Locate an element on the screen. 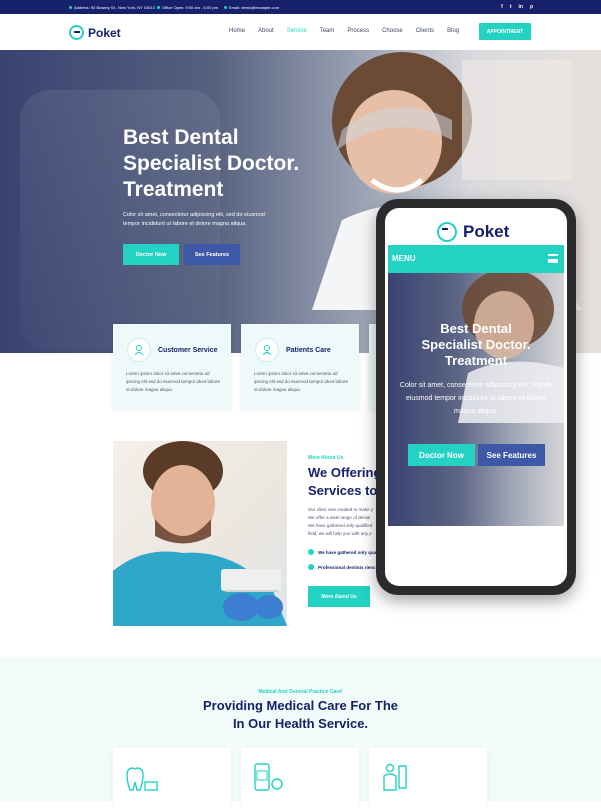  phone-logo: Poket is located at coordinates (473, 232).